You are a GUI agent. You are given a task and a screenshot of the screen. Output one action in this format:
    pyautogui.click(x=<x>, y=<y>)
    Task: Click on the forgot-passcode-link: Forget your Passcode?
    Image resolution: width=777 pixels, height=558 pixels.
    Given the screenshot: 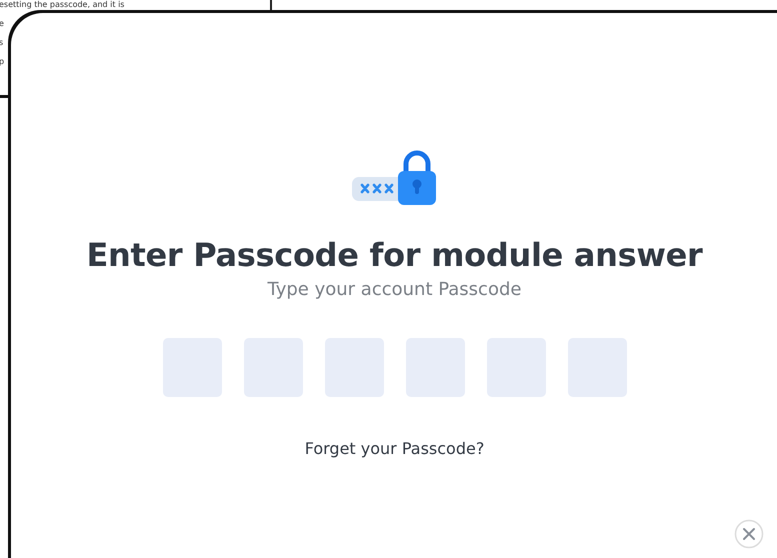 What is the action you would take?
    pyautogui.click(x=394, y=448)
    